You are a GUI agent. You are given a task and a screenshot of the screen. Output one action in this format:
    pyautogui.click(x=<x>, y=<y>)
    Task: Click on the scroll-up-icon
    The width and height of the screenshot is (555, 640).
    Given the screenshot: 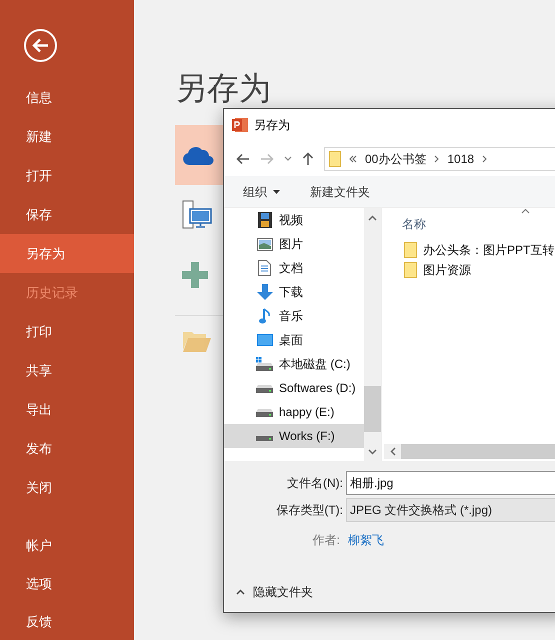 What is the action you would take?
    pyautogui.click(x=372, y=218)
    